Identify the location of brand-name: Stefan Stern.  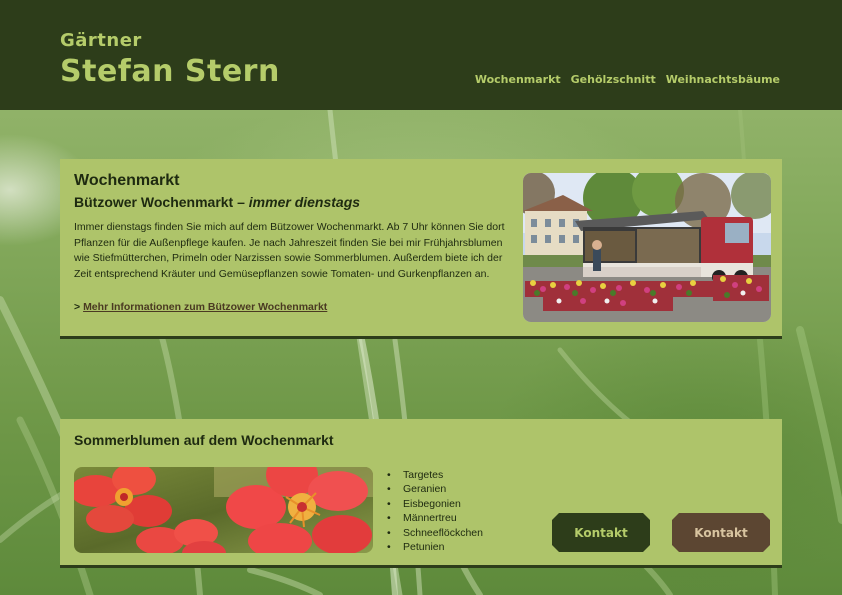
(170, 71).